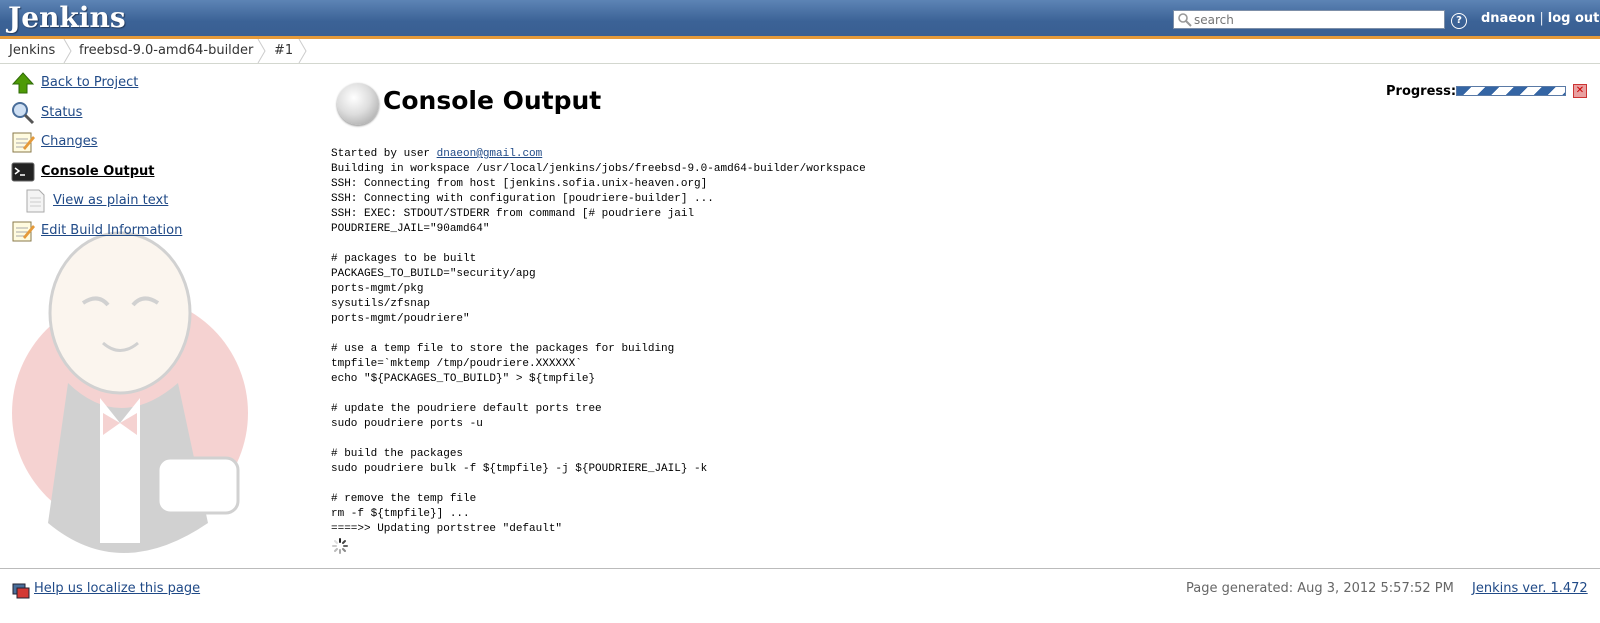  I want to click on page-title: Console Output, so click(492, 100).